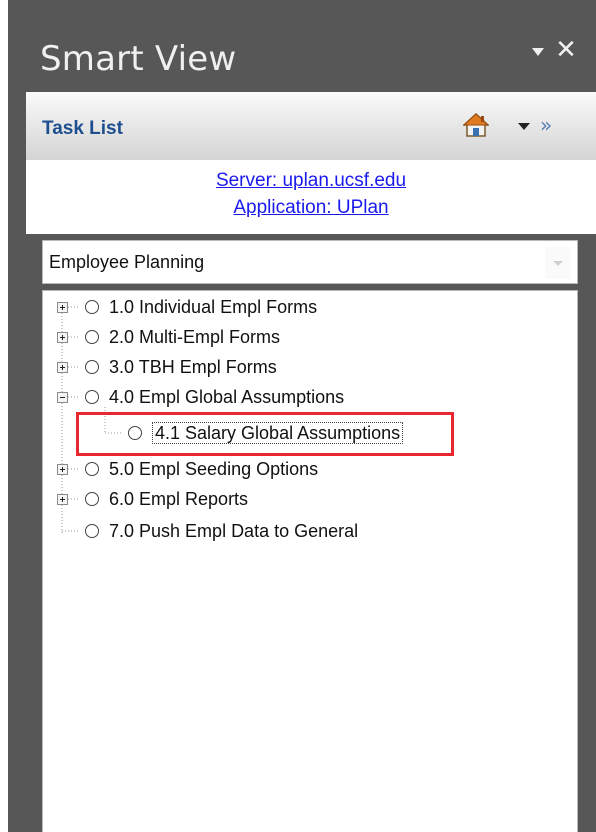 Image resolution: width=596 pixels, height=832 pixels. Describe the element at coordinates (311, 181) in the screenshot. I see `server-link: Server: uplan.ucsf.edu` at that location.